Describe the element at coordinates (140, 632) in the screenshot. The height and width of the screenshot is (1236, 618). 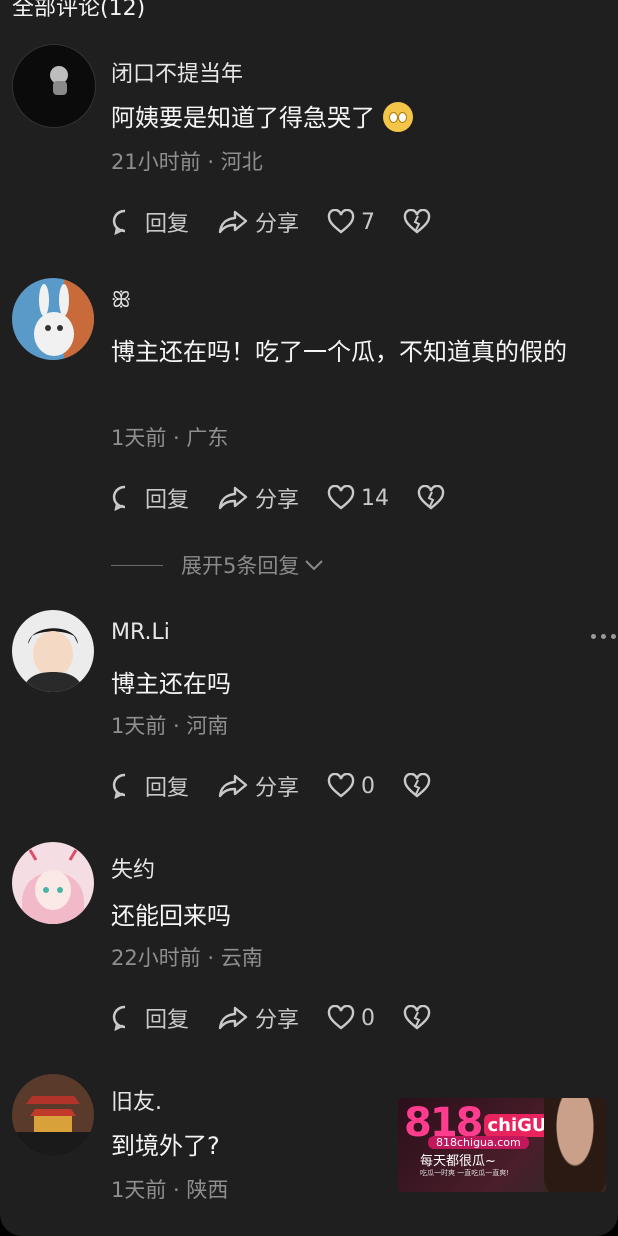
I see `username: MR.Li` at that location.